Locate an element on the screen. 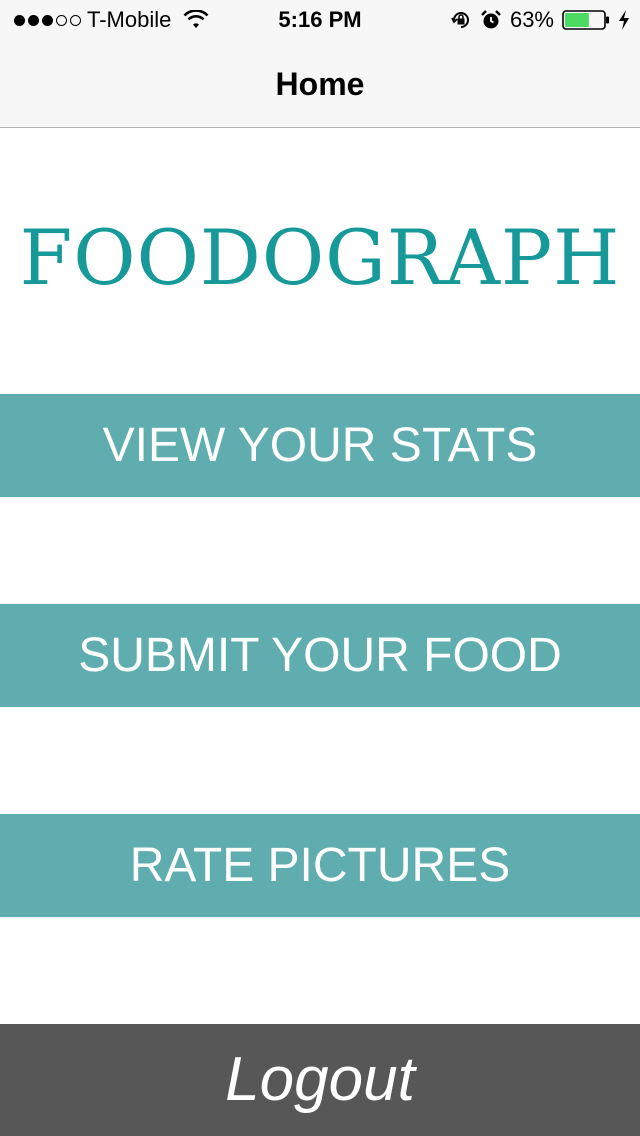  view-your-stats-button: VIEW YOUR STATS is located at coordinates (320, 445).